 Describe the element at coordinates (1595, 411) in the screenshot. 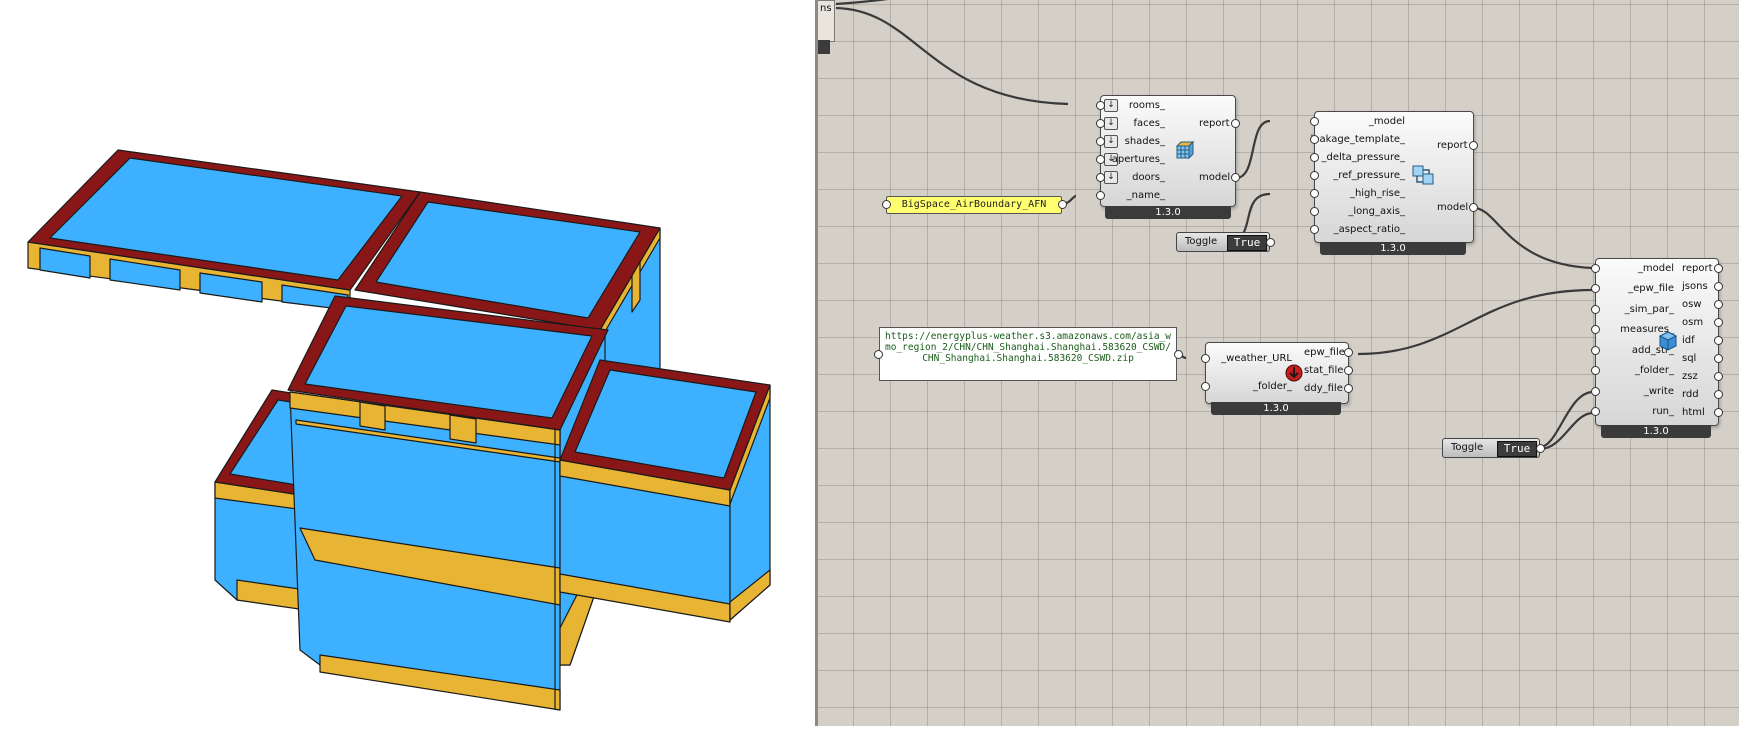

I see `run-grip-in-run` at that location.